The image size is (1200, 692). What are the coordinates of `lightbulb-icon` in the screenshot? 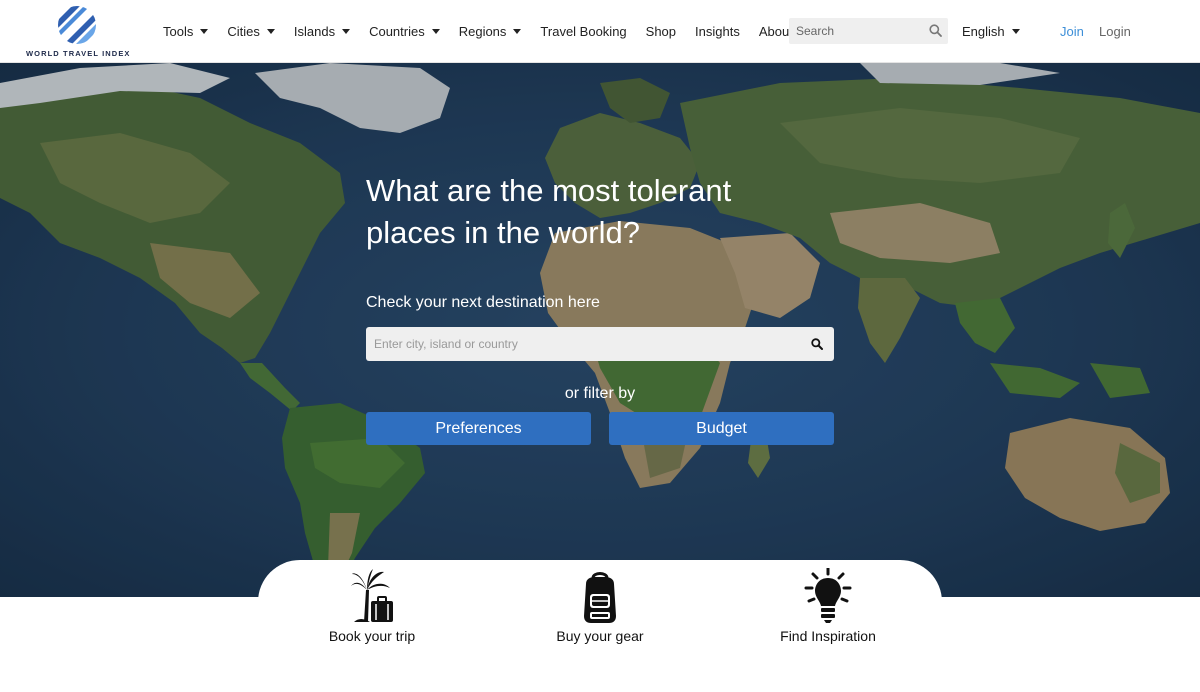 It's located at (828, 595).